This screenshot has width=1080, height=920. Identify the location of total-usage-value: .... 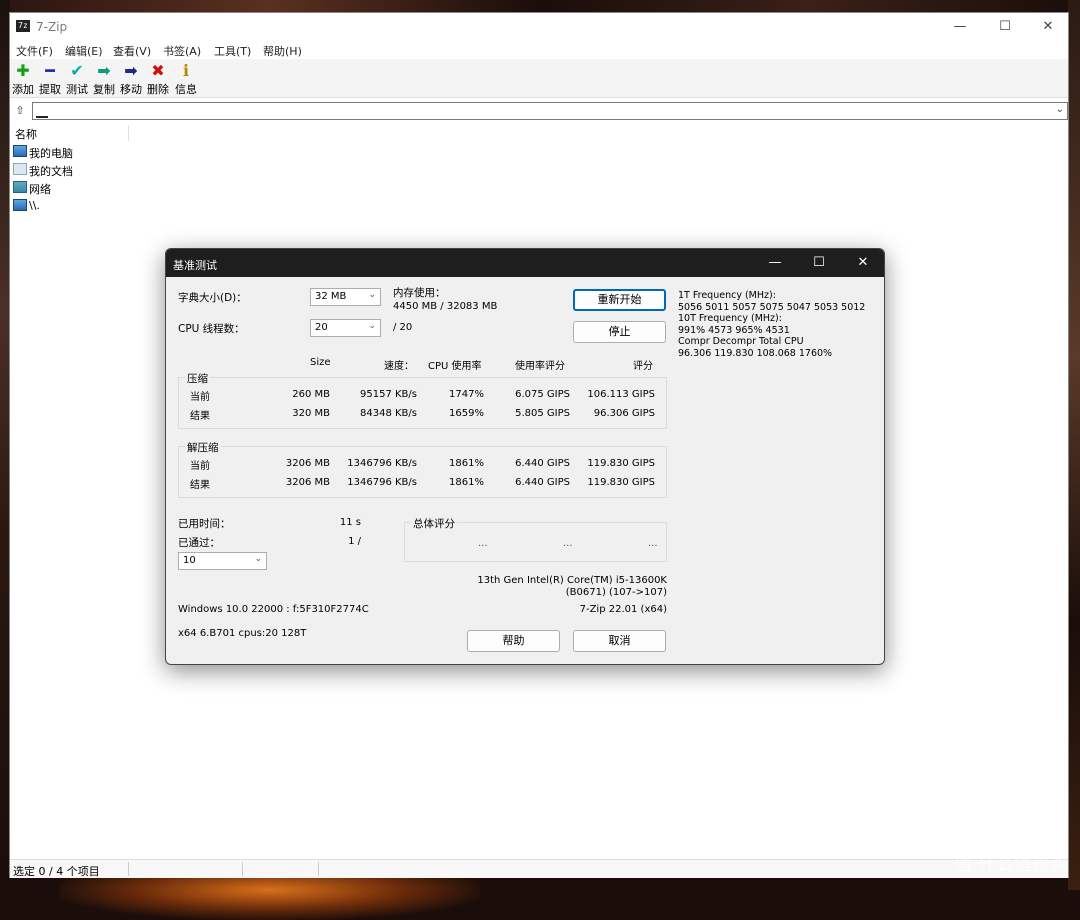
(483, 543).